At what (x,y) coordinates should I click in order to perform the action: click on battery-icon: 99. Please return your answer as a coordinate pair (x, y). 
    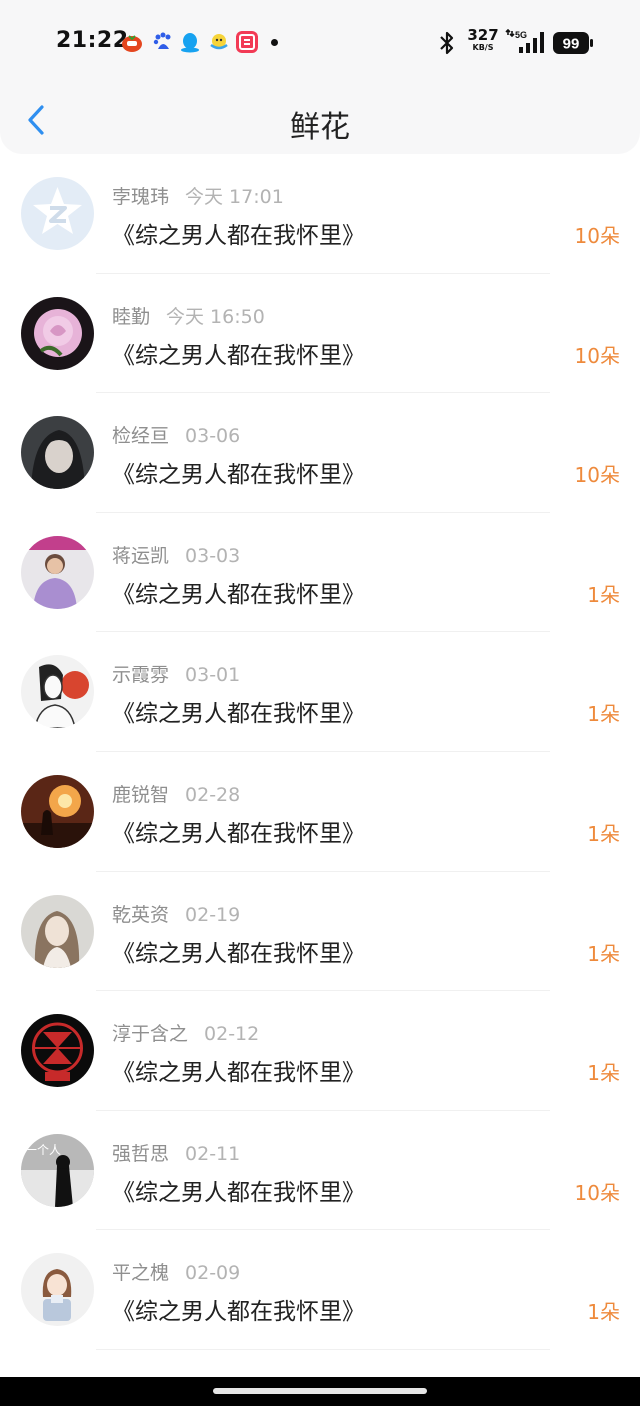
    Looking at the image, I should click on (573, 43).